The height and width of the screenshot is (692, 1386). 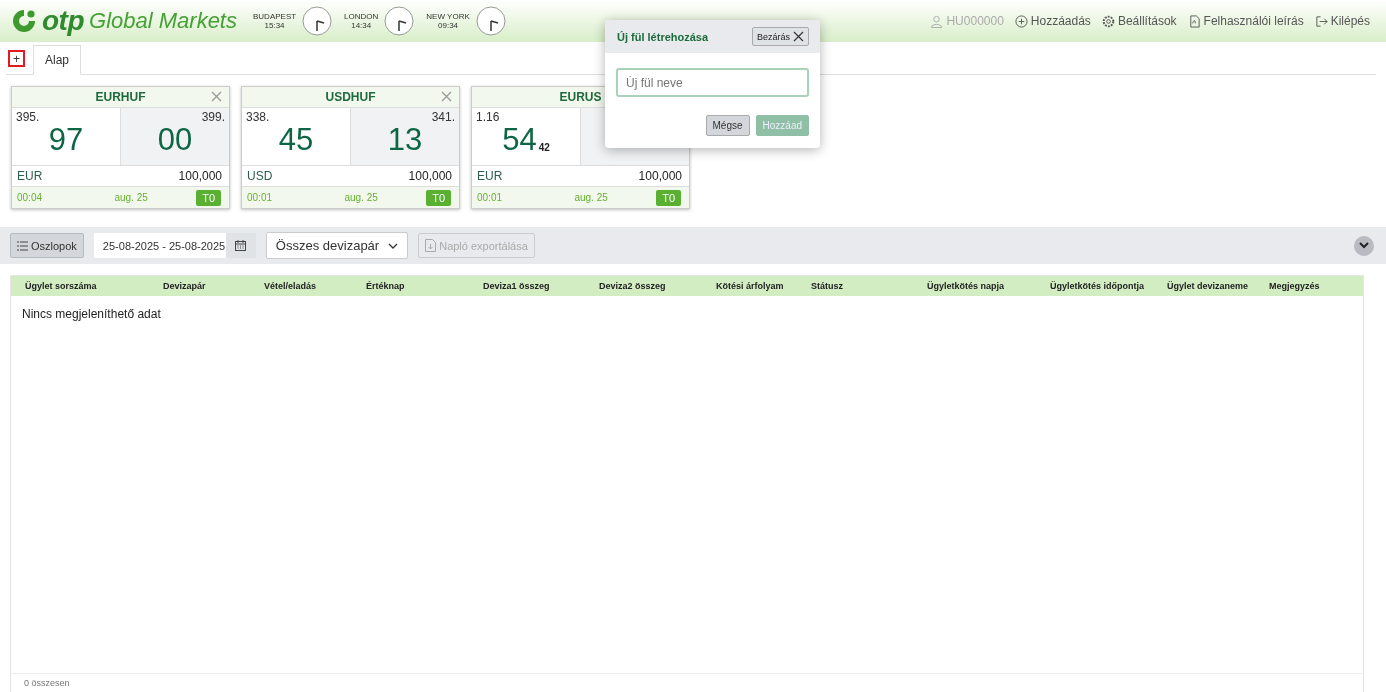 I want to click on price-digits: 13, so click(x=405, y=140).